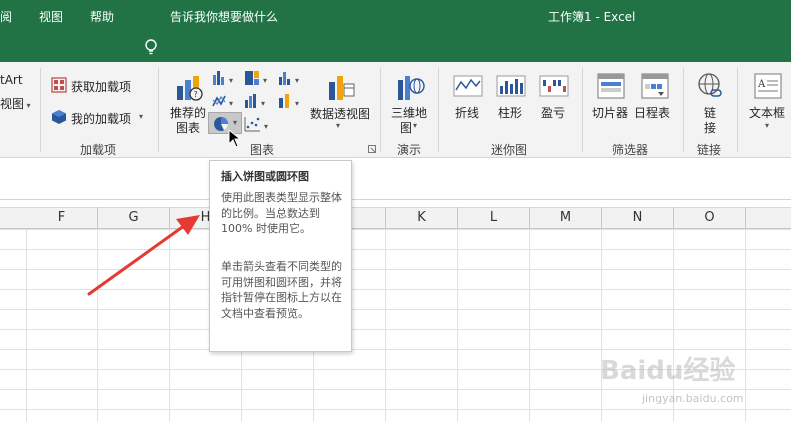  I want to click on ribbon-tabs-bar, so click(395, 47).